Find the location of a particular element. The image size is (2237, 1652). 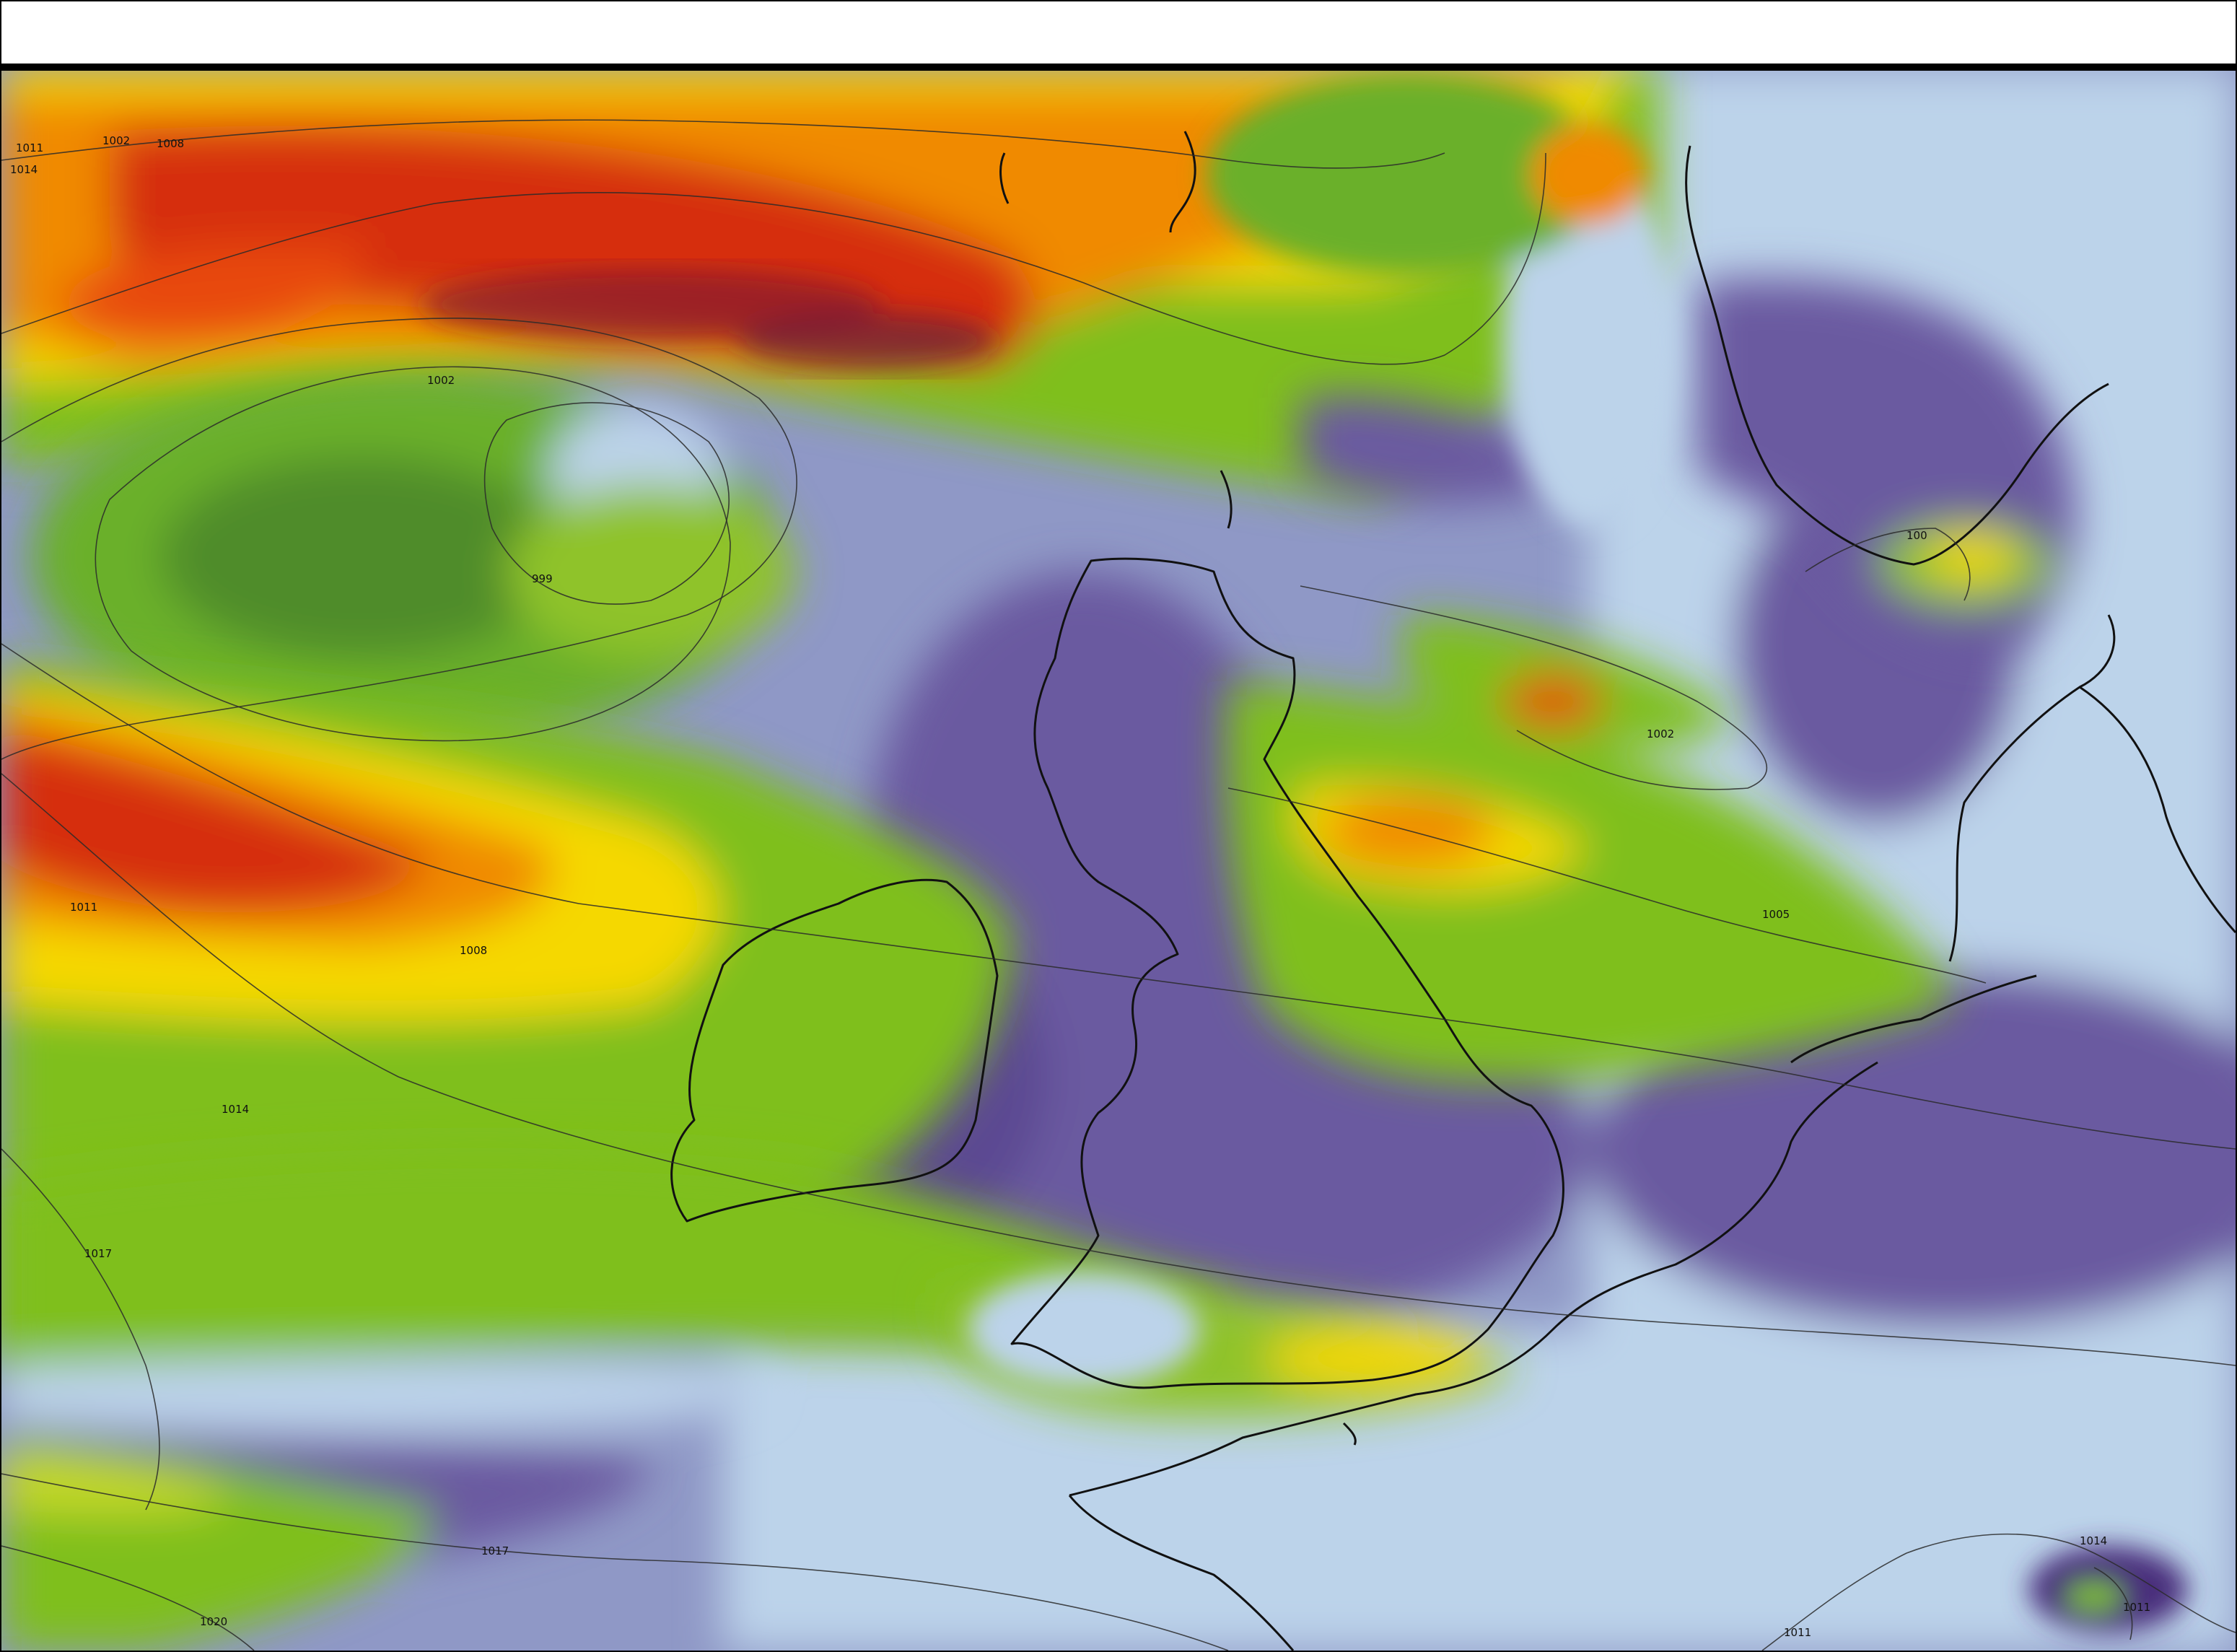

isobar-label: 1020 is located at coordinates (213, 1622).